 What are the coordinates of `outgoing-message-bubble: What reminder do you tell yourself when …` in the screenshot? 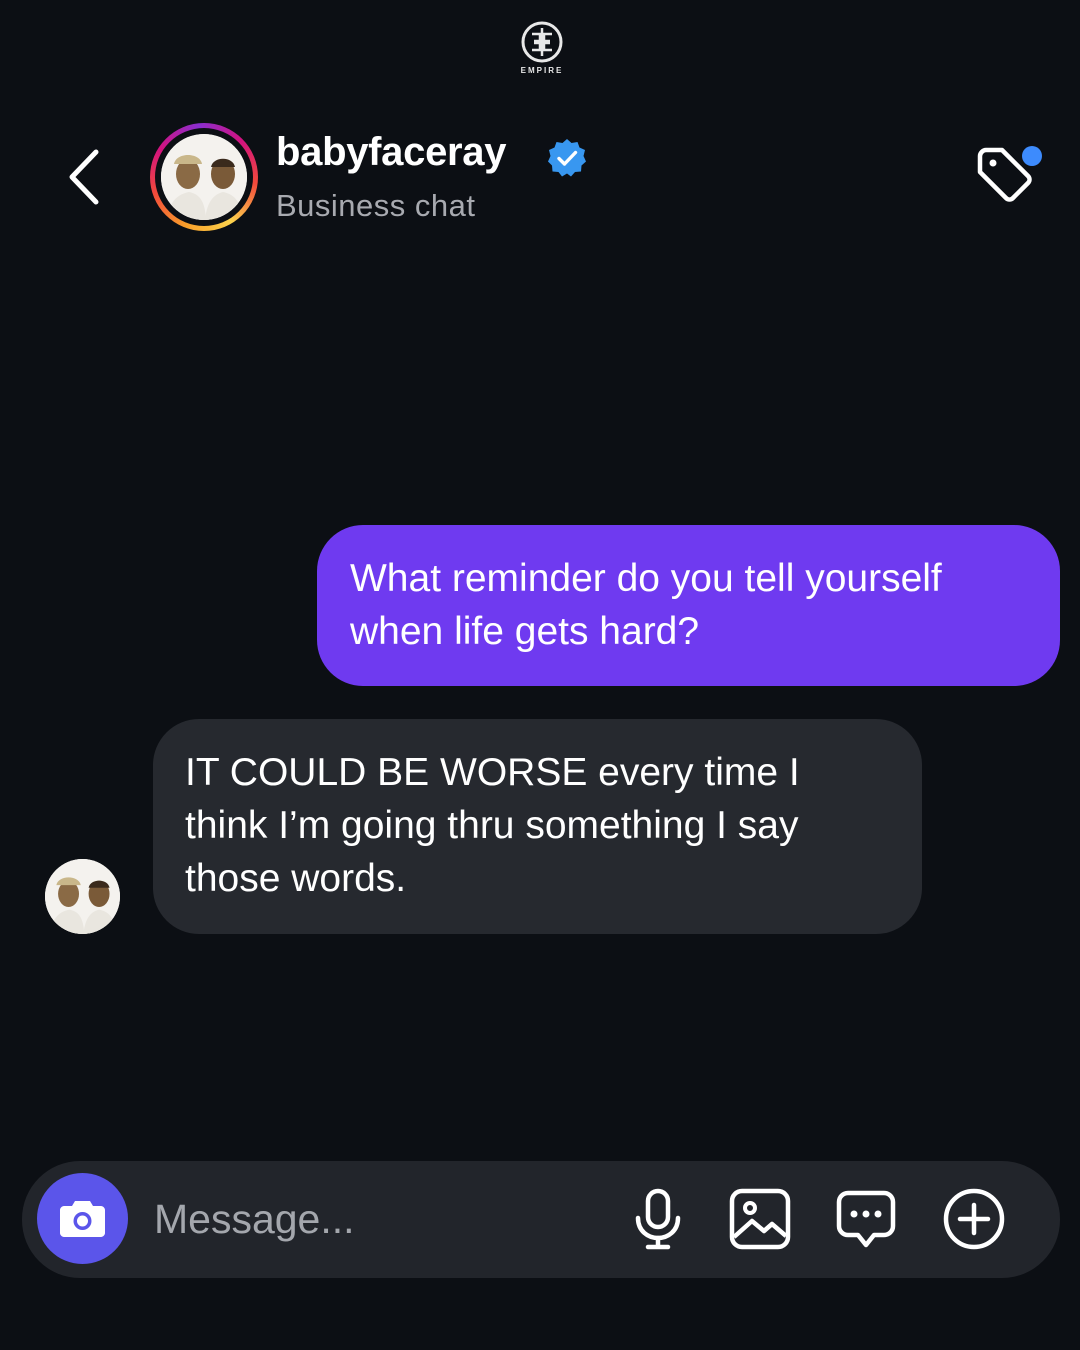 It's located at (688, 605).